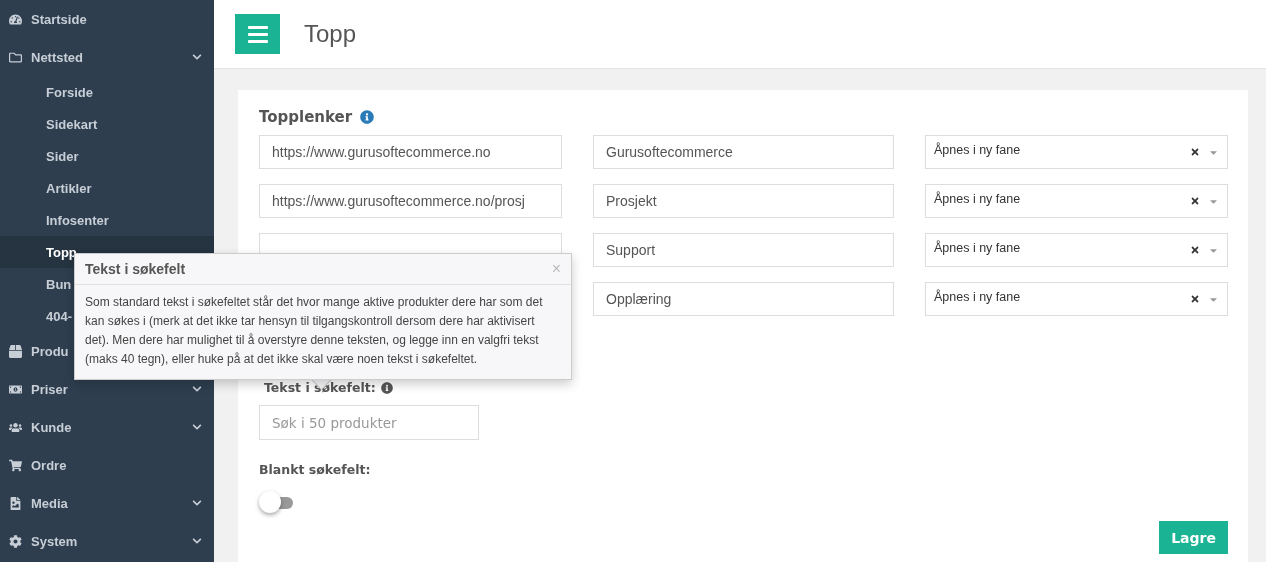 The height and width of the screenshot is (562, 1266). Describe the element at coordinates (306, 117) in the screenshot. I see `section-title: Topplenker` at that location.